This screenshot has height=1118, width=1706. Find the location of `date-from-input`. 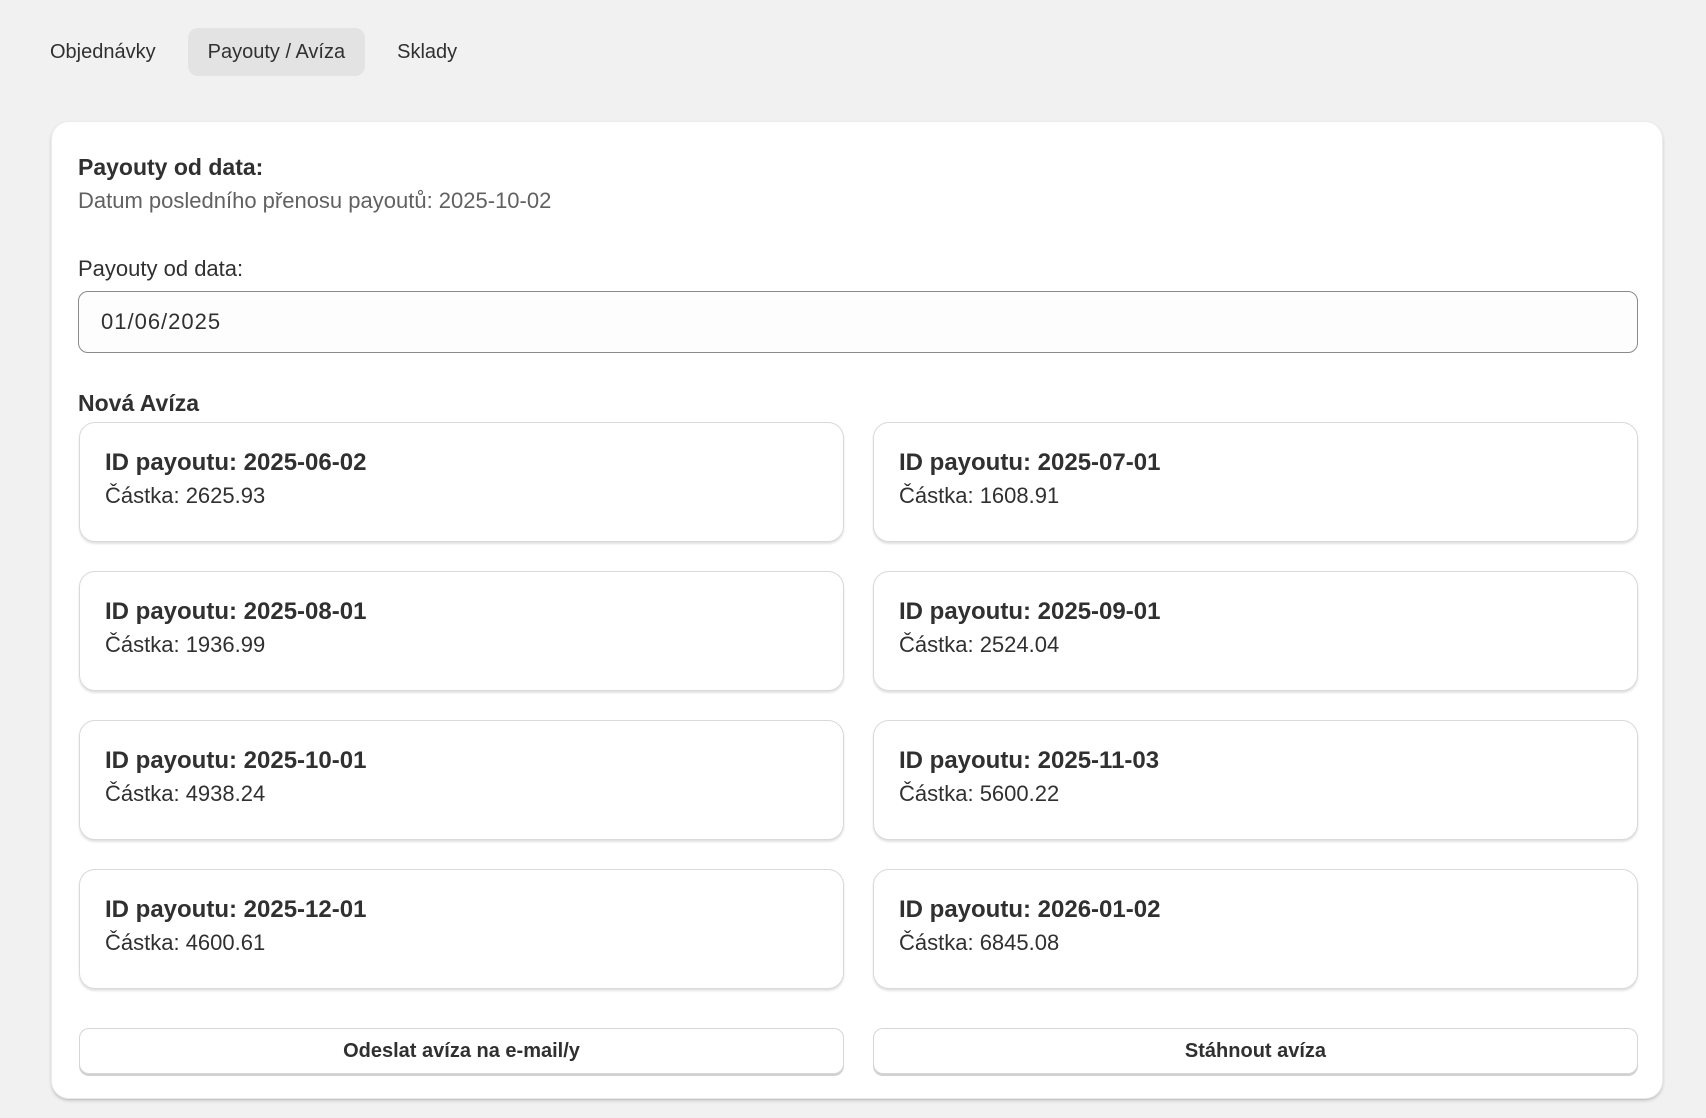

date-from-input is located at coordinates (858, 322).